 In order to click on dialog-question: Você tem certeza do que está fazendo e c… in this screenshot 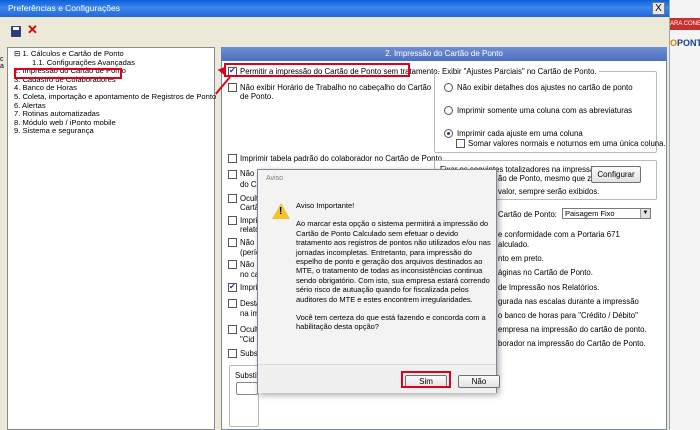, I will do `click(391, 322)`.